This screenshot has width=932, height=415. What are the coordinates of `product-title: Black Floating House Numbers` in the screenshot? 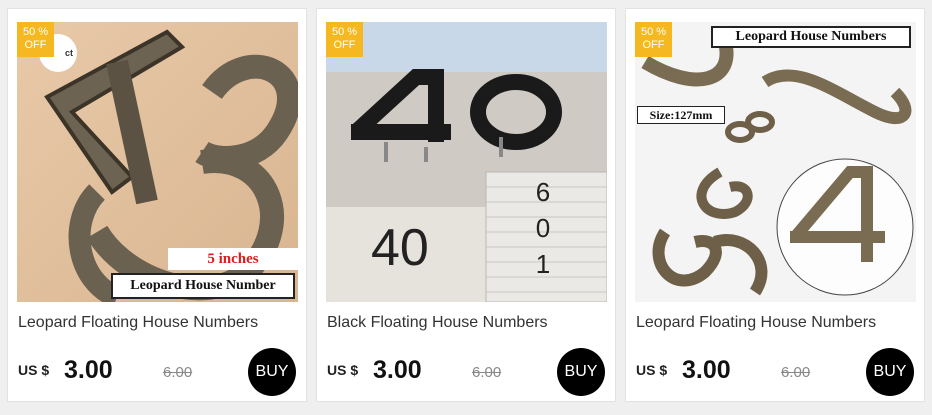 It's located at (467, 323).